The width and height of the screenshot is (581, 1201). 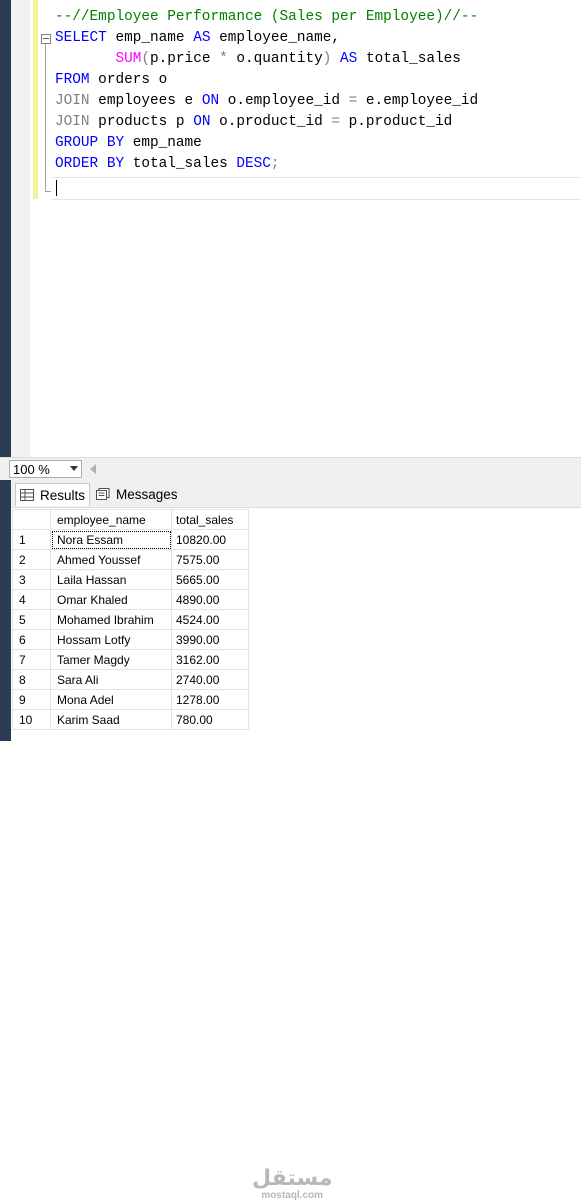 What do you see at coordinates (210, 519) in the screenshot?
I see `column-header-total-sales: total_sales` at bounding box center [210, 519].